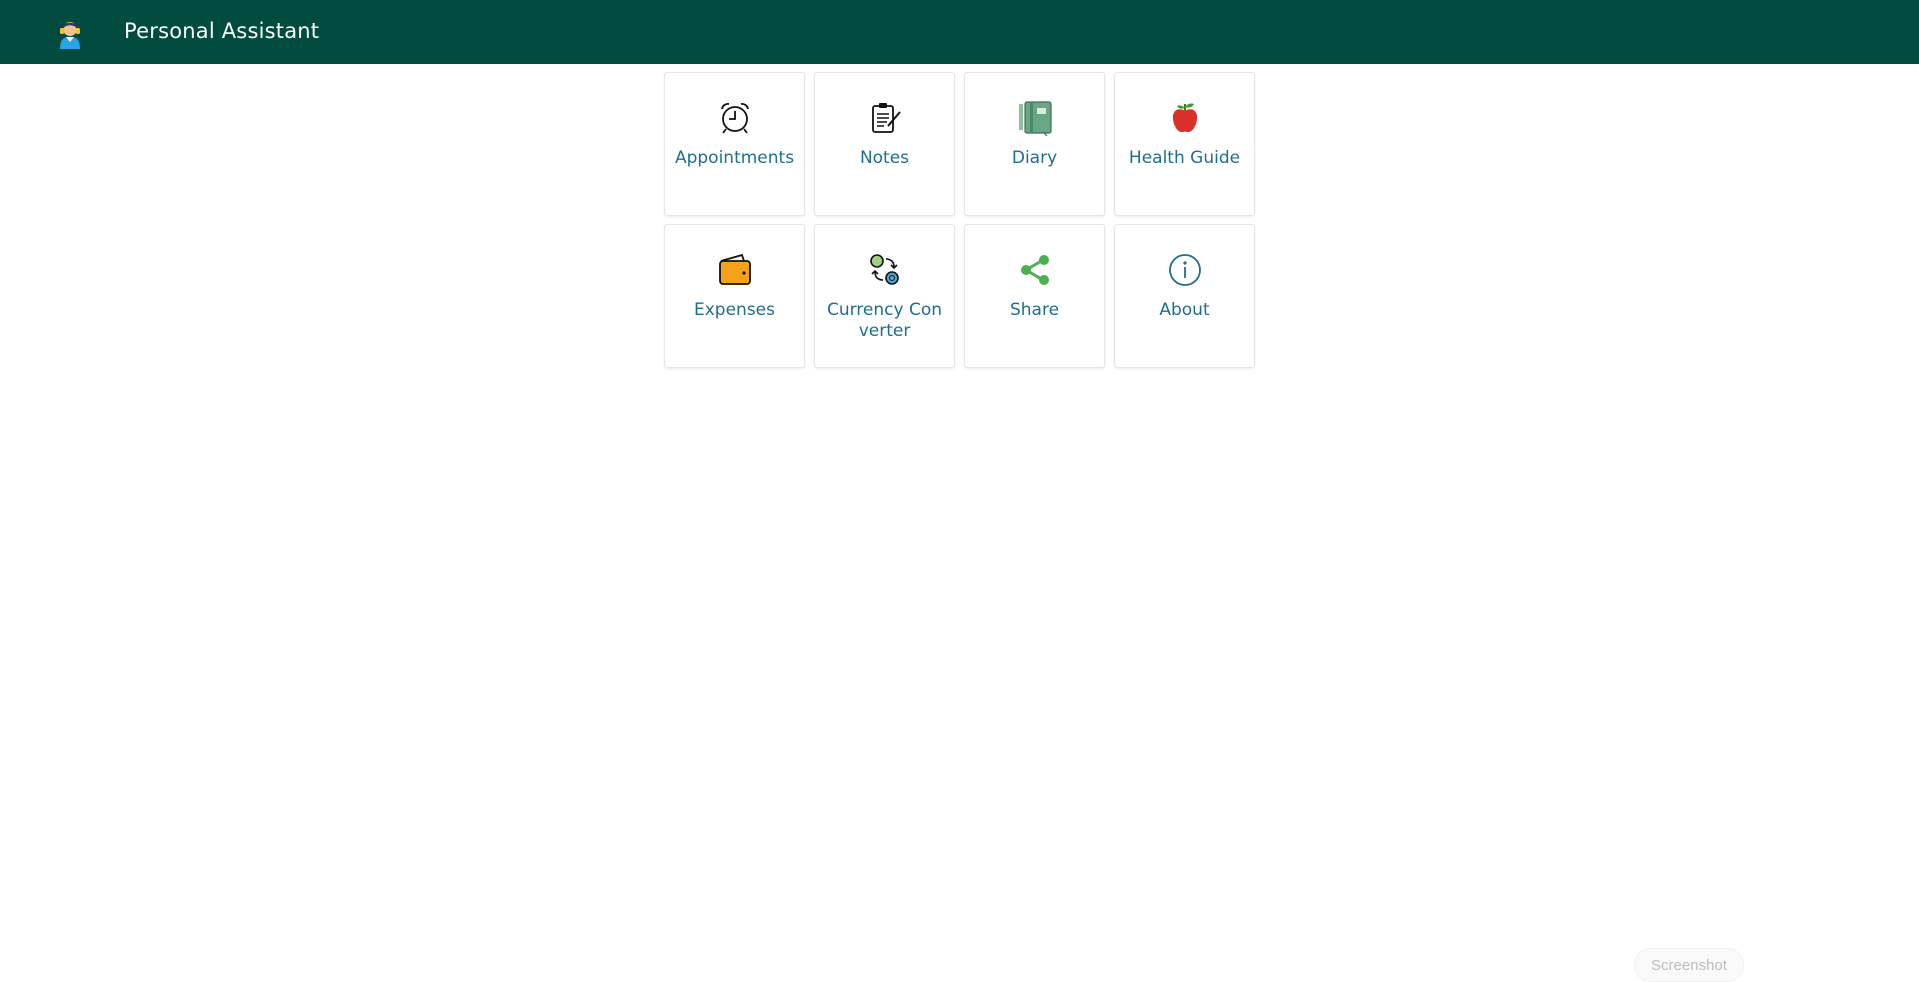 This screenshot has height=982, width=1919. I want to click on tile-label: Appointments, so click(734, 158).